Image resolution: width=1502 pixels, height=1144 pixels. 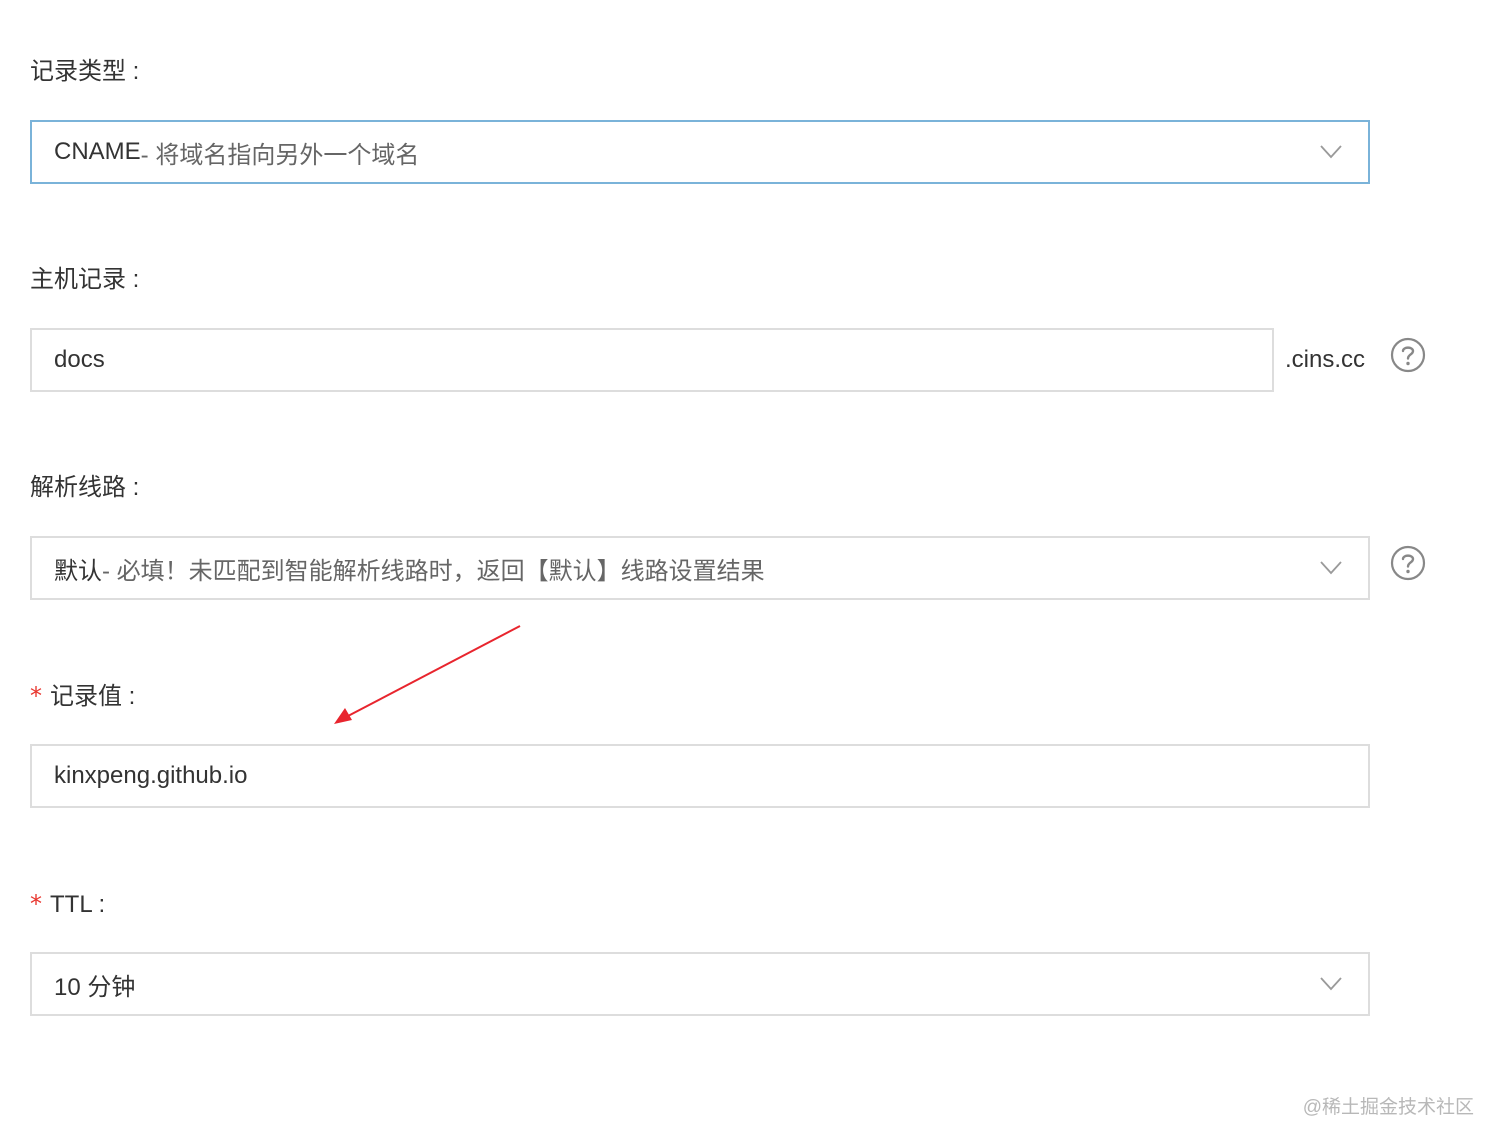 What do you see at coordinates (700, 984) in the screenshot?
I see `ttl-select: 10 分钟` at bounding box center [700, 984].